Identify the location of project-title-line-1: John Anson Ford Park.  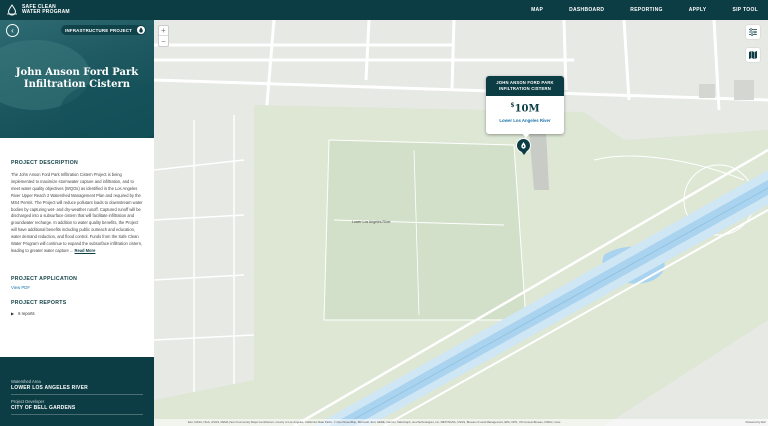
(77, 72).